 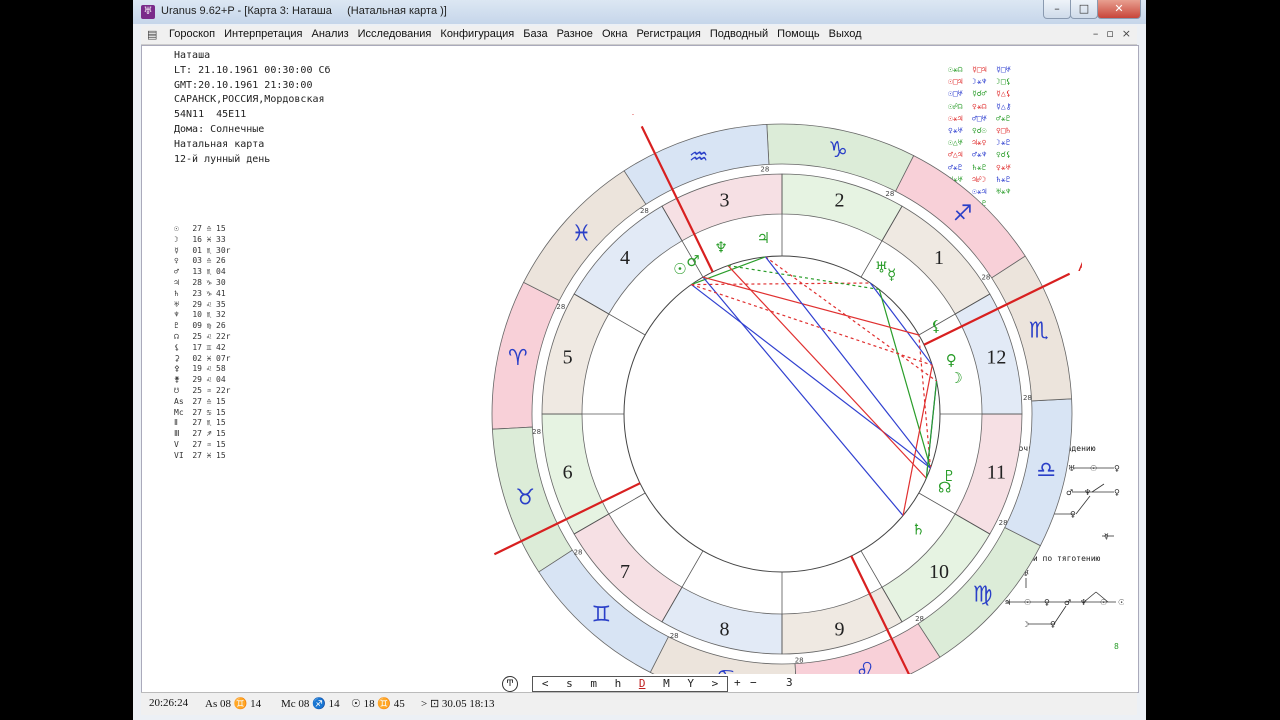 I want to click on planet-row: ⚳ 02 ♓ 07r, so click(x=207, y=359).